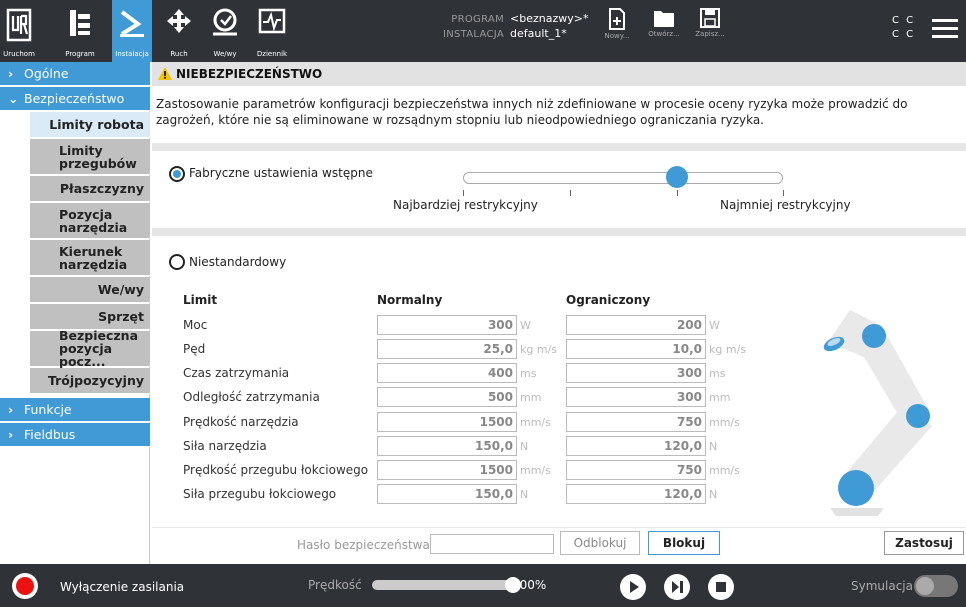 This screenshot has height=607, width=966. Describe the element at coordinates (132, 31) in the screenshot. I see `nav-installation-button: Instalacja` at that location.